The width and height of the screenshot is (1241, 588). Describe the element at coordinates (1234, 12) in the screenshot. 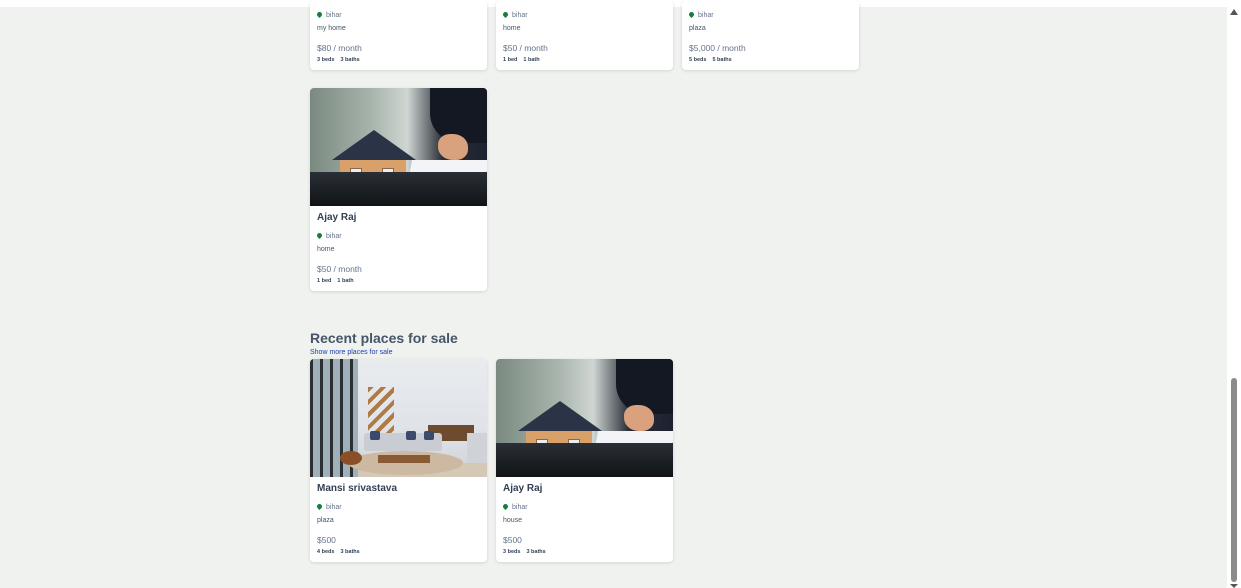

I see `scroll-up-arrow-icon` at that location.